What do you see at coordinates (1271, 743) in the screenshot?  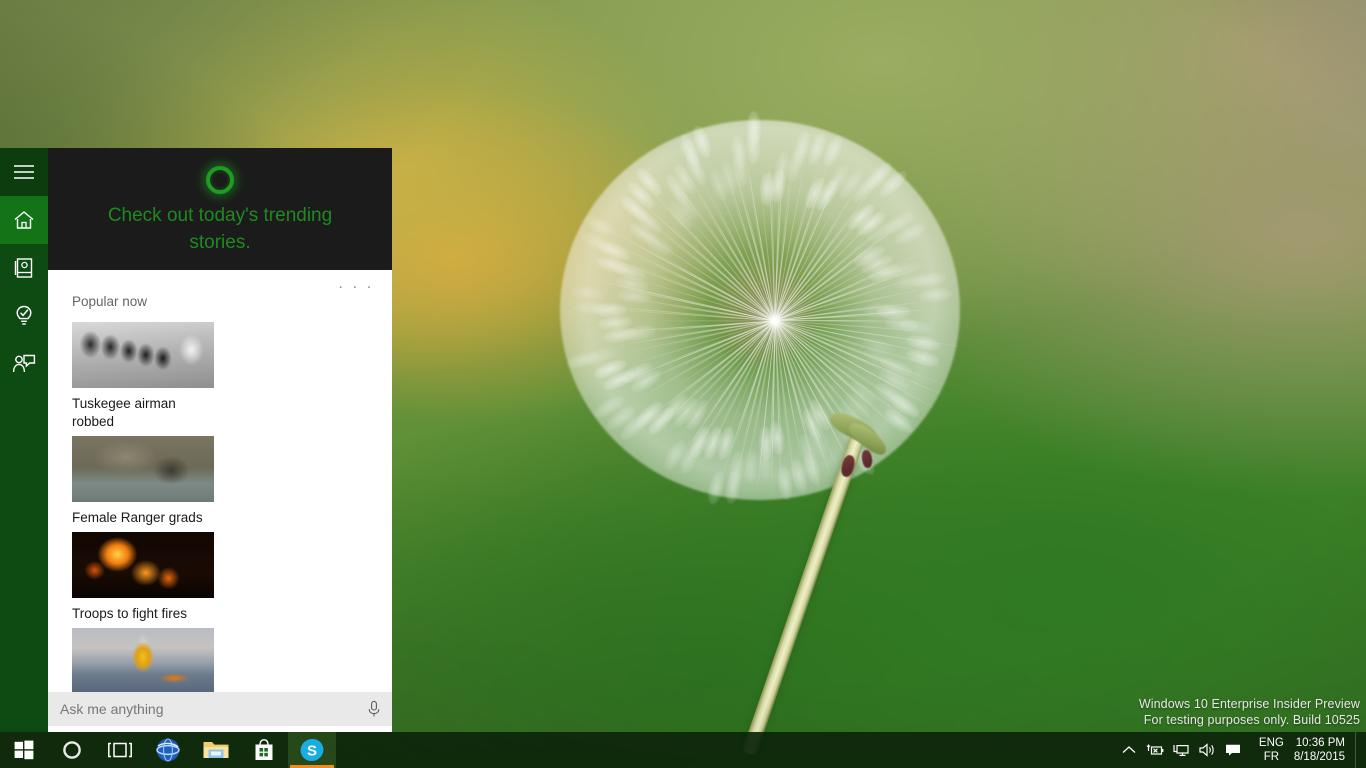 I see `language-line-1: ENG` at bounding box center [1271, 743].